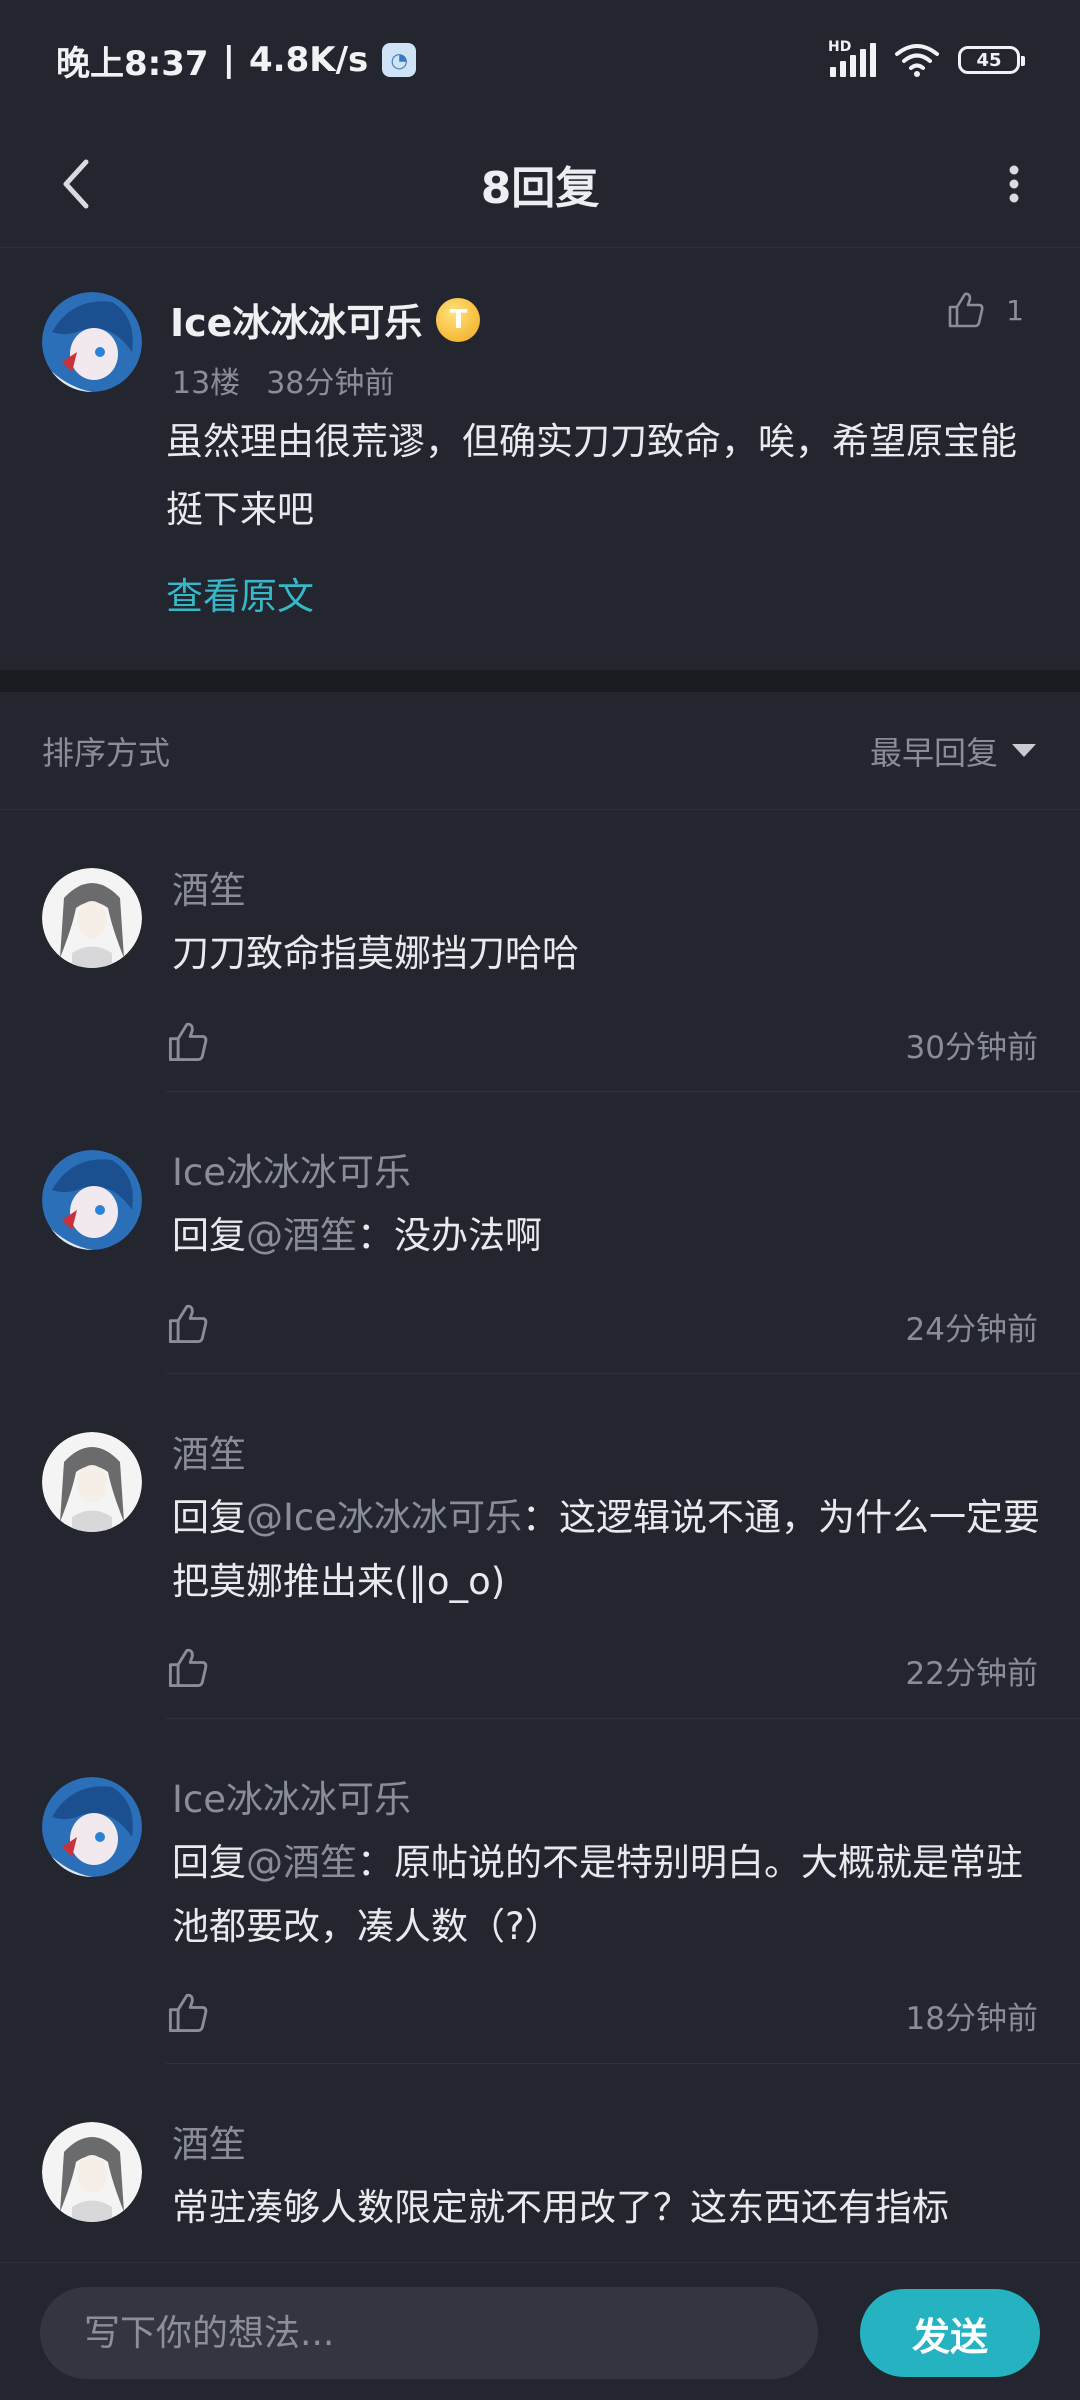 Image resolution: width=1080 pixels, height=2400 pixels. I want to click on reply-body: ：没办法啊, so click(449, 1235).